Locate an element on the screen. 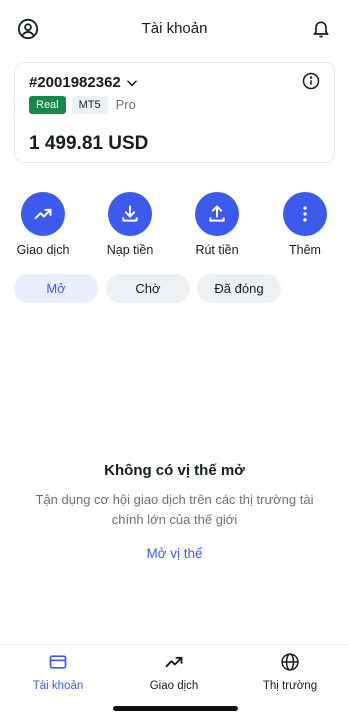  tab-pending-label: Chờ is located at coordinates (148, 288).